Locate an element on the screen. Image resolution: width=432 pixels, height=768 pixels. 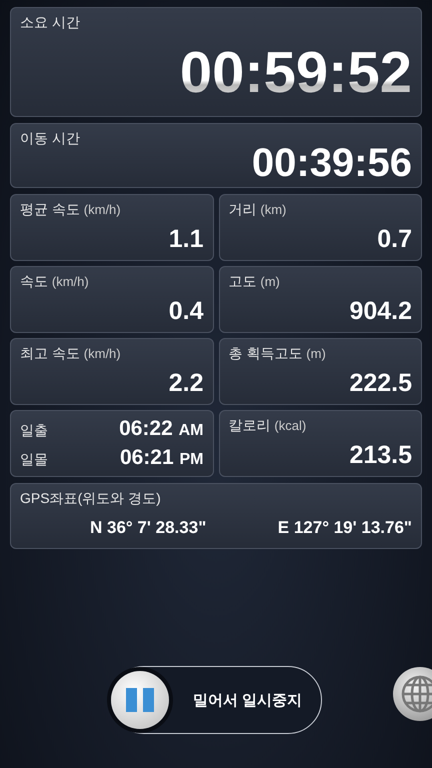
stat-label: 총 획득고도 (m) is located at coordinates (277, 354).